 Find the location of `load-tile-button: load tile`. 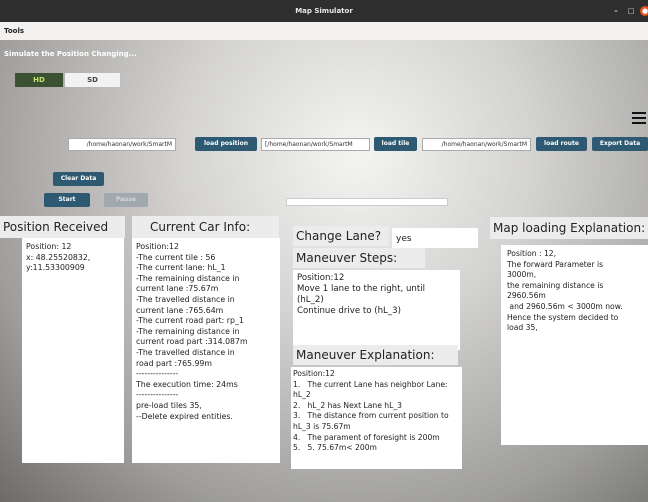

load-tile-button: load tile is located at coordinates (395, 144).